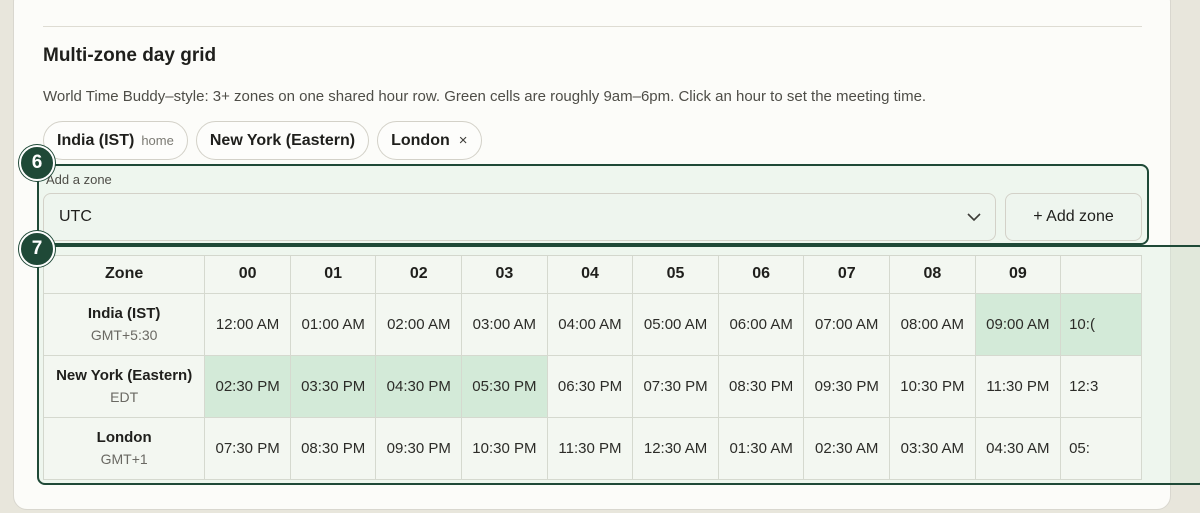 The height and width of the screenshot is (513, 1200). What do you see at coordinates (974, 217) in the screenshot?
I see `chevron-down-icon` at bounding box center [974, 217].